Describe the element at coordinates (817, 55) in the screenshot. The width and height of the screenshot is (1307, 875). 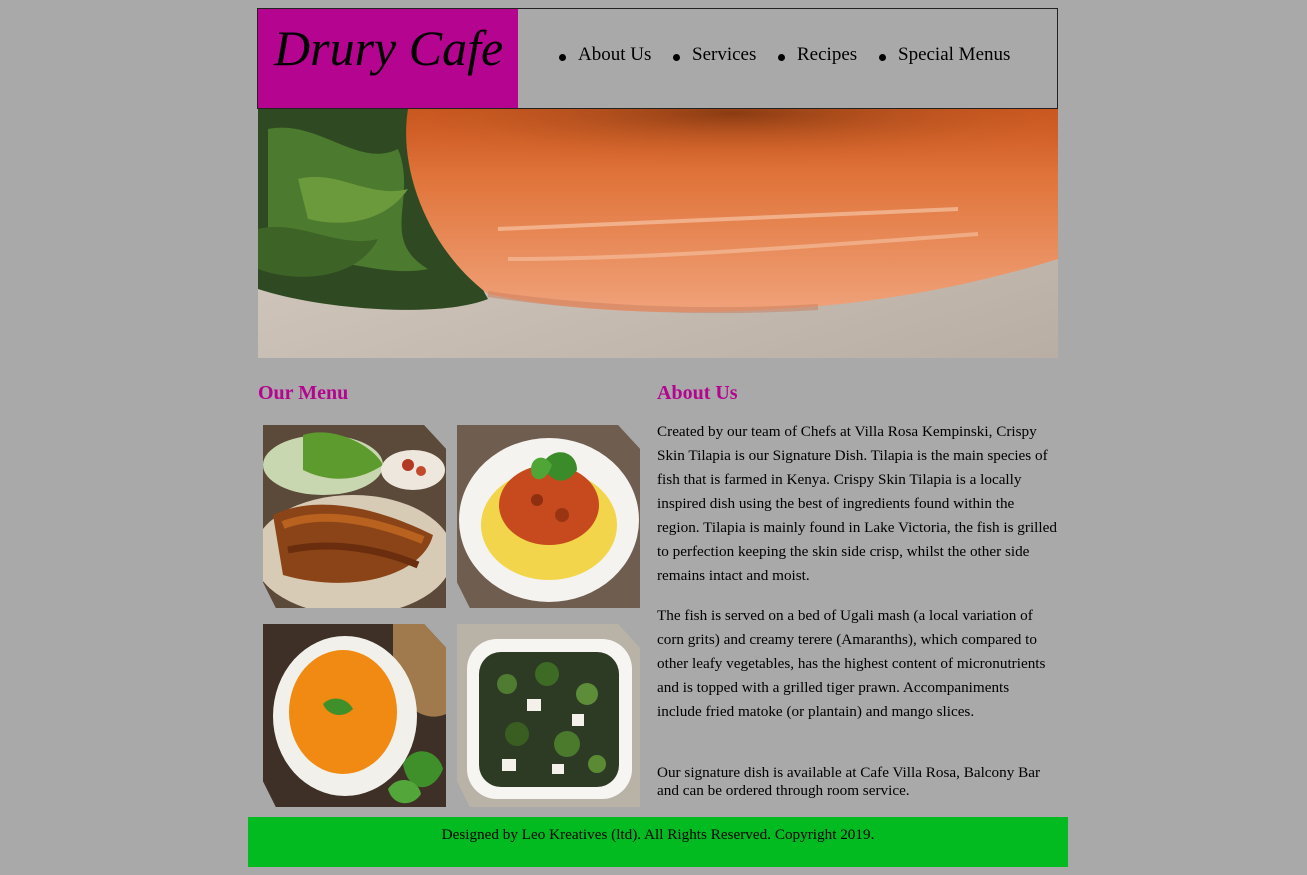
I see `nav-item-recipes: Recipes` at that location.